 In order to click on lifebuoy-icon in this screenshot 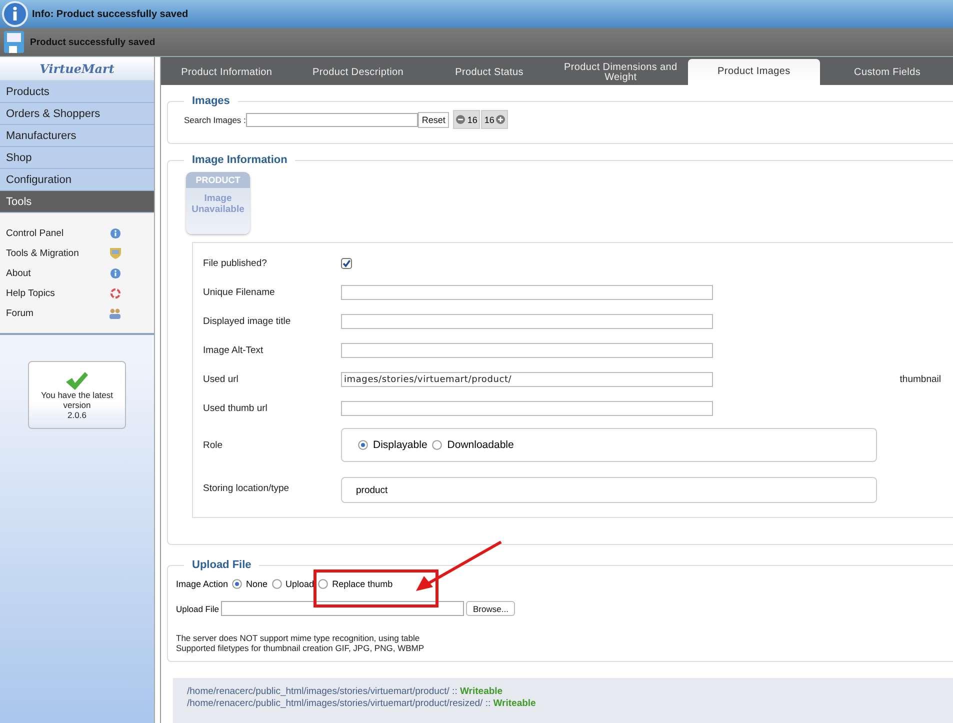, I will do `click(115, 293)`.